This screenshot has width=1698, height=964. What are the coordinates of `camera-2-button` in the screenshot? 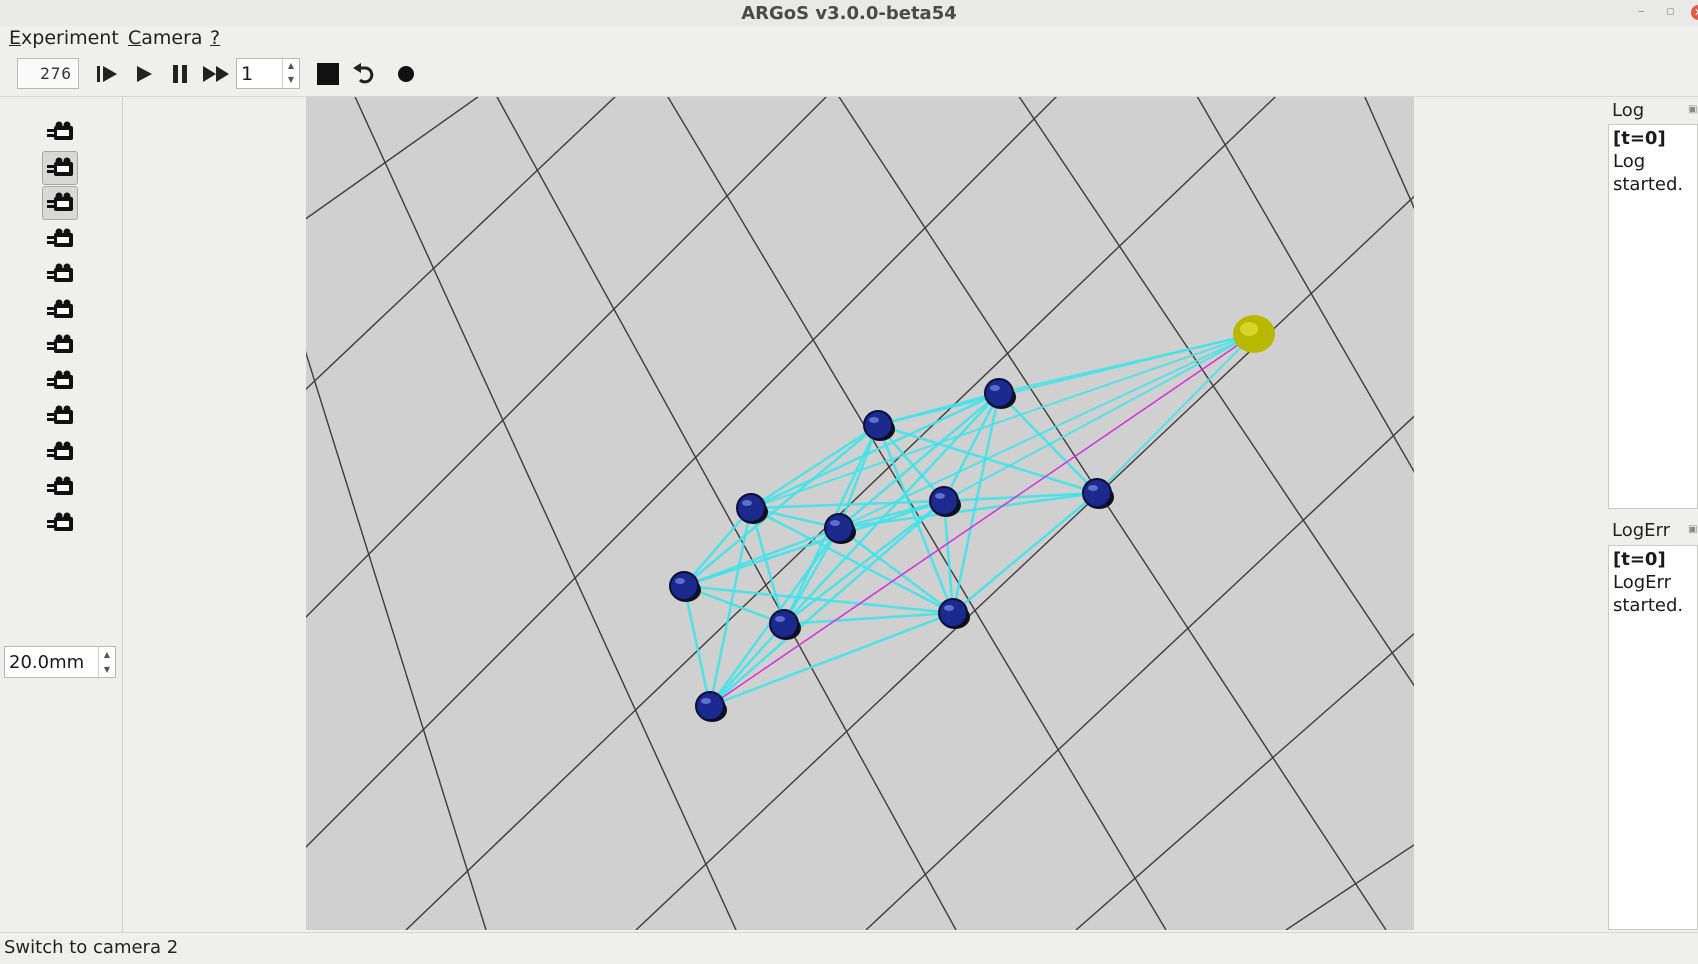 It's located at (60, 167).